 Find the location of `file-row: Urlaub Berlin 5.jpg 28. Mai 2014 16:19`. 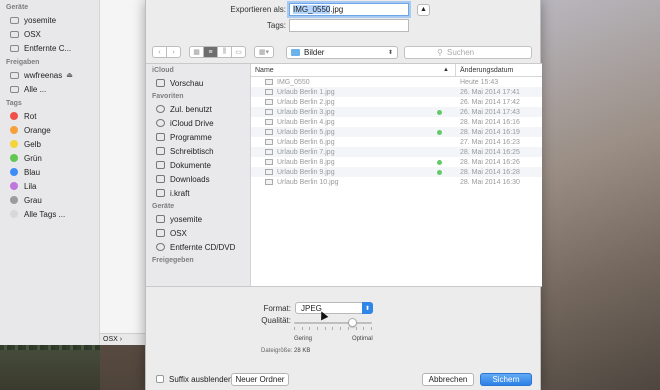

file-row: Urlaub Berlin 5.jpg 28. Mai 2014 16:19 is located at coordinates (396, 132).